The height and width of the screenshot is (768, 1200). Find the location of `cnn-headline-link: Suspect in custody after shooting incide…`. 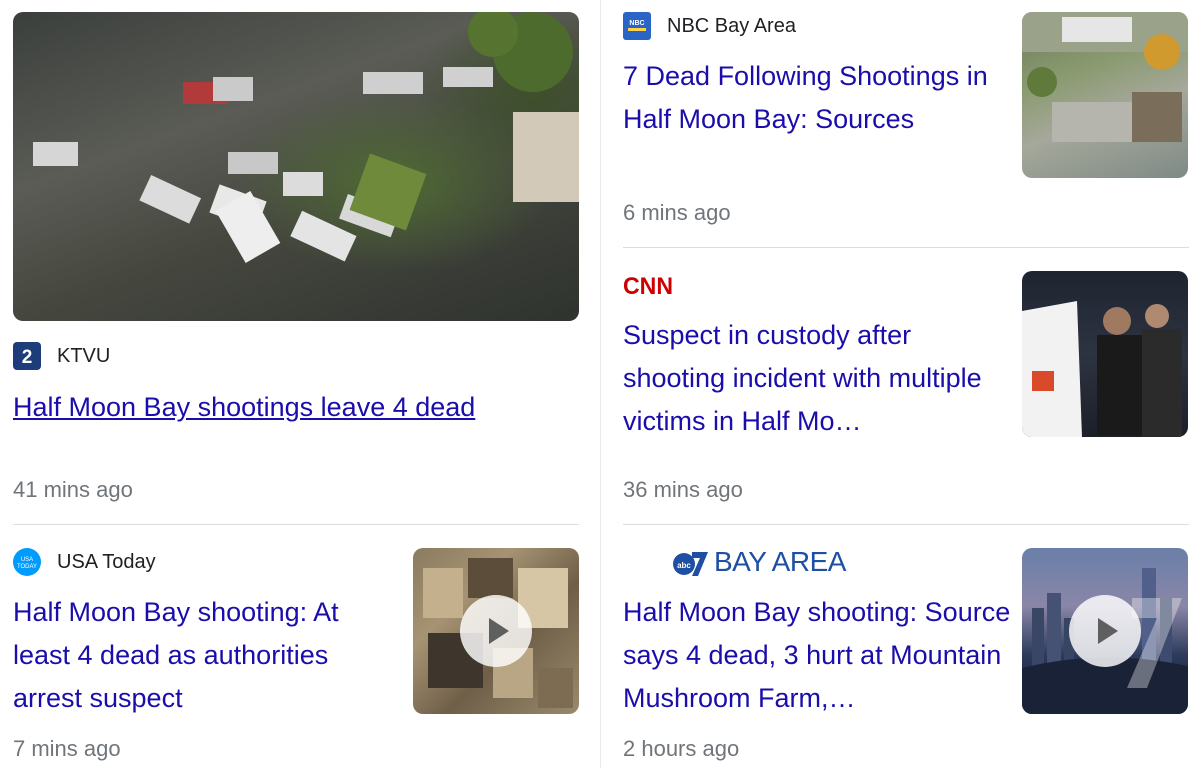

cnn-headline-link: Suspect in custody after shooting incide… is located at coordinates (813, 378).